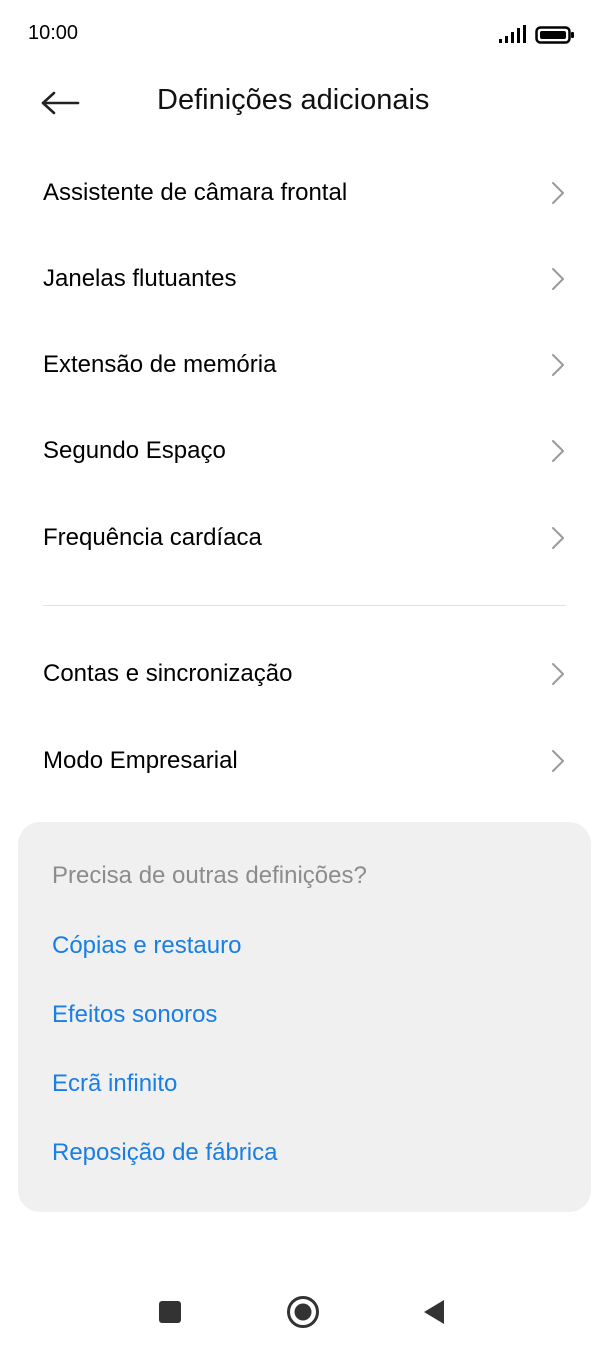 The width and height of the screenshot is (609, 1354). Describe the element at coordinates (304, 605) in the screenshot. I see `section-divider` at that location.